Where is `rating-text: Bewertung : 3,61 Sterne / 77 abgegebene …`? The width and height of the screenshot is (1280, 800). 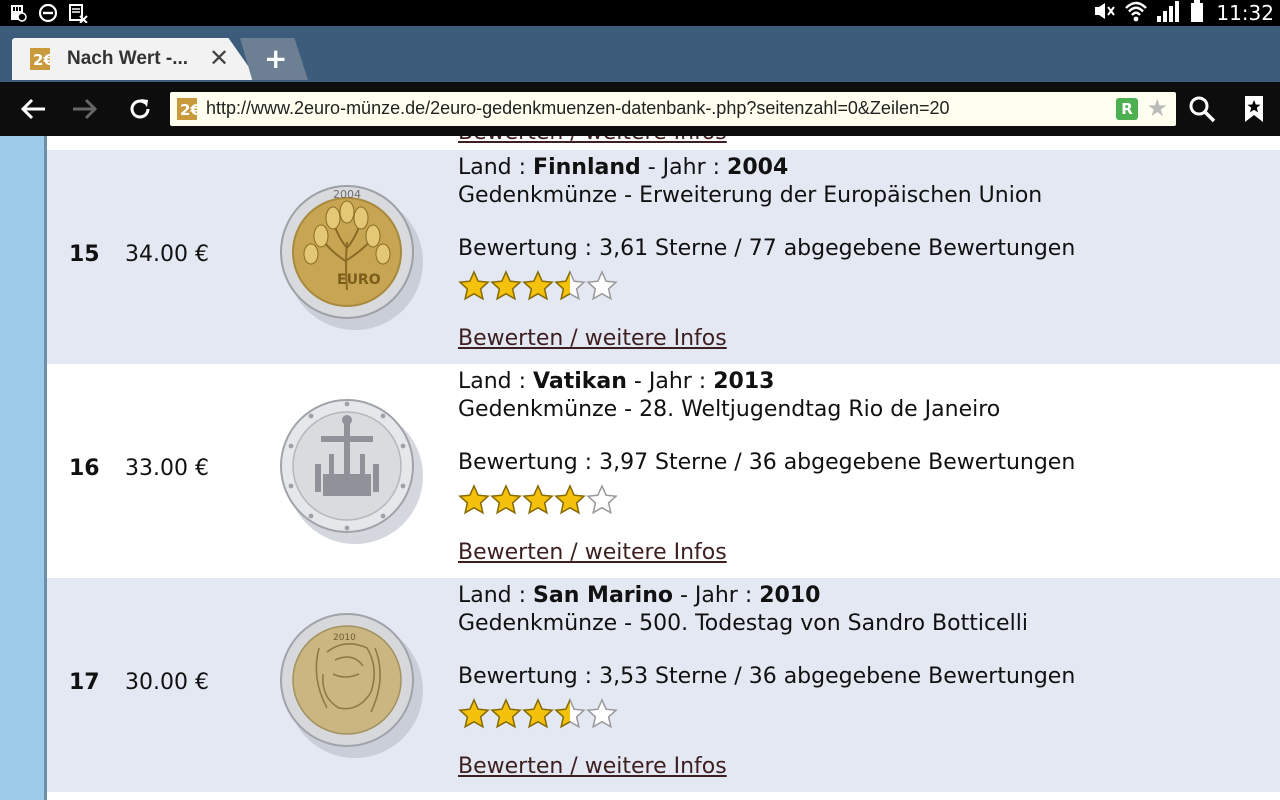 rating-text: Bewertung : 3,61 Sterne / 77 abgegebene … is located at coordinates (767, 248).